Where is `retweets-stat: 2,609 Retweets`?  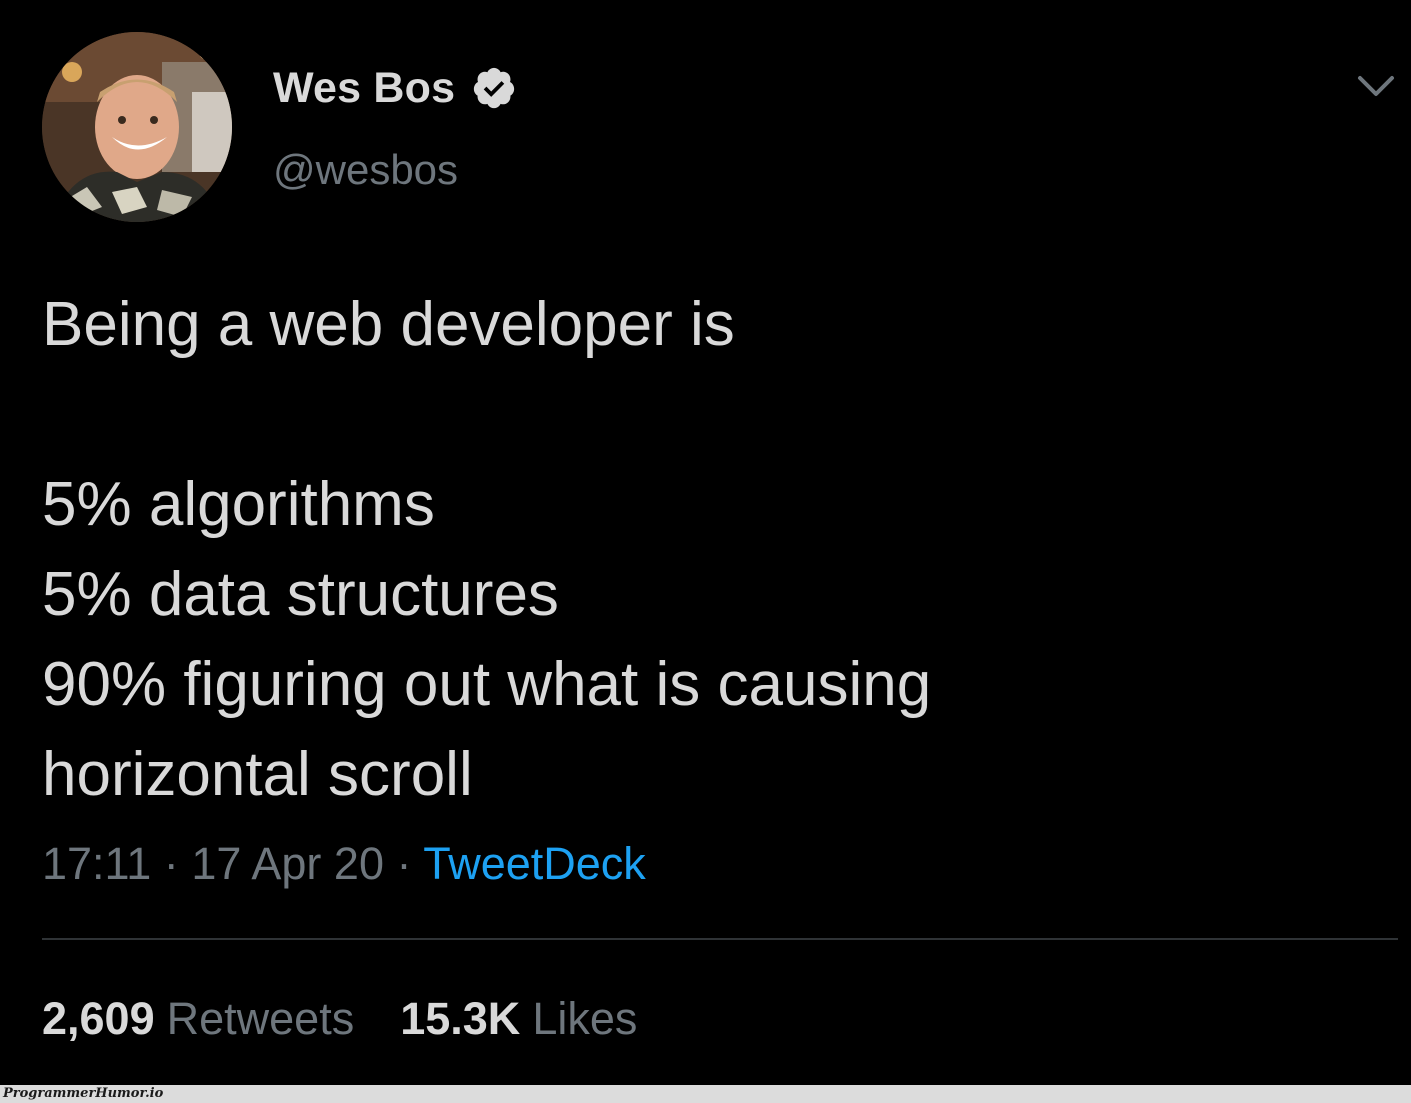
retweets-stat: 2,609 Retweets is located at coordinates (198, 1019).